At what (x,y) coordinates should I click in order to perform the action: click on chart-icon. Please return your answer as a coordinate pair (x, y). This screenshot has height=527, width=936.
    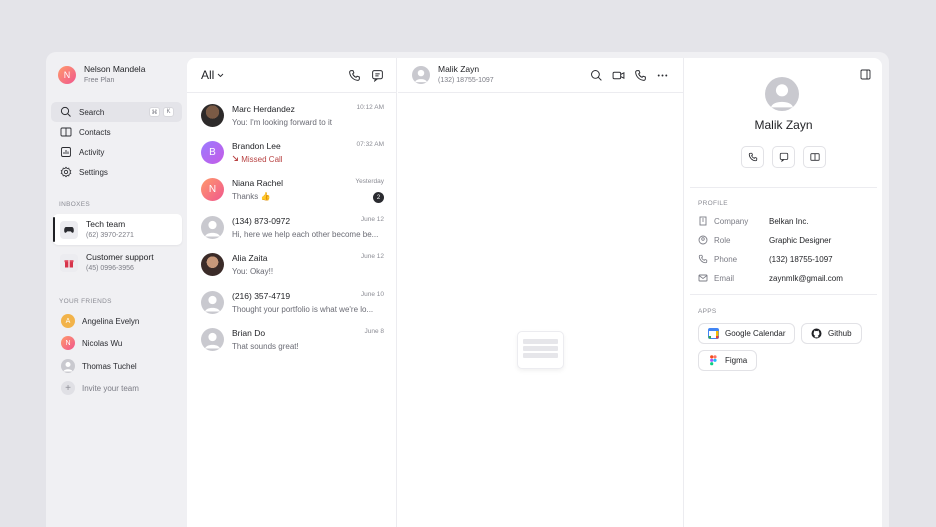
    Looking at the image, I should click on (66, 152).